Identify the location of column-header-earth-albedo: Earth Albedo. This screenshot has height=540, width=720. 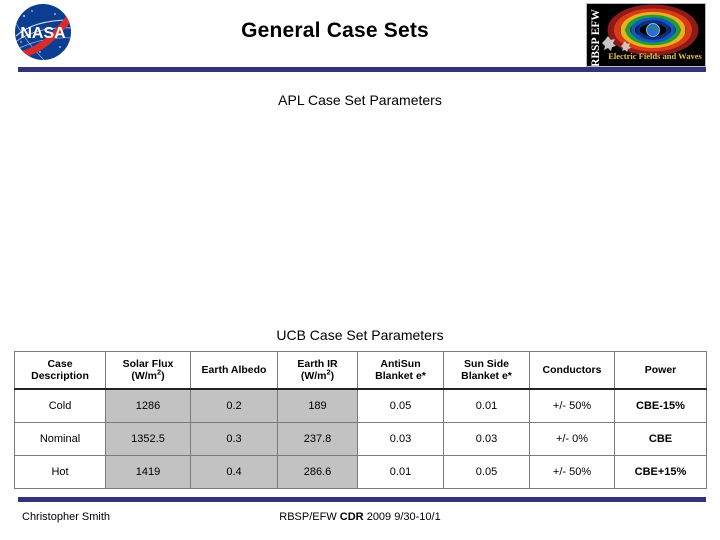
(234, 370).